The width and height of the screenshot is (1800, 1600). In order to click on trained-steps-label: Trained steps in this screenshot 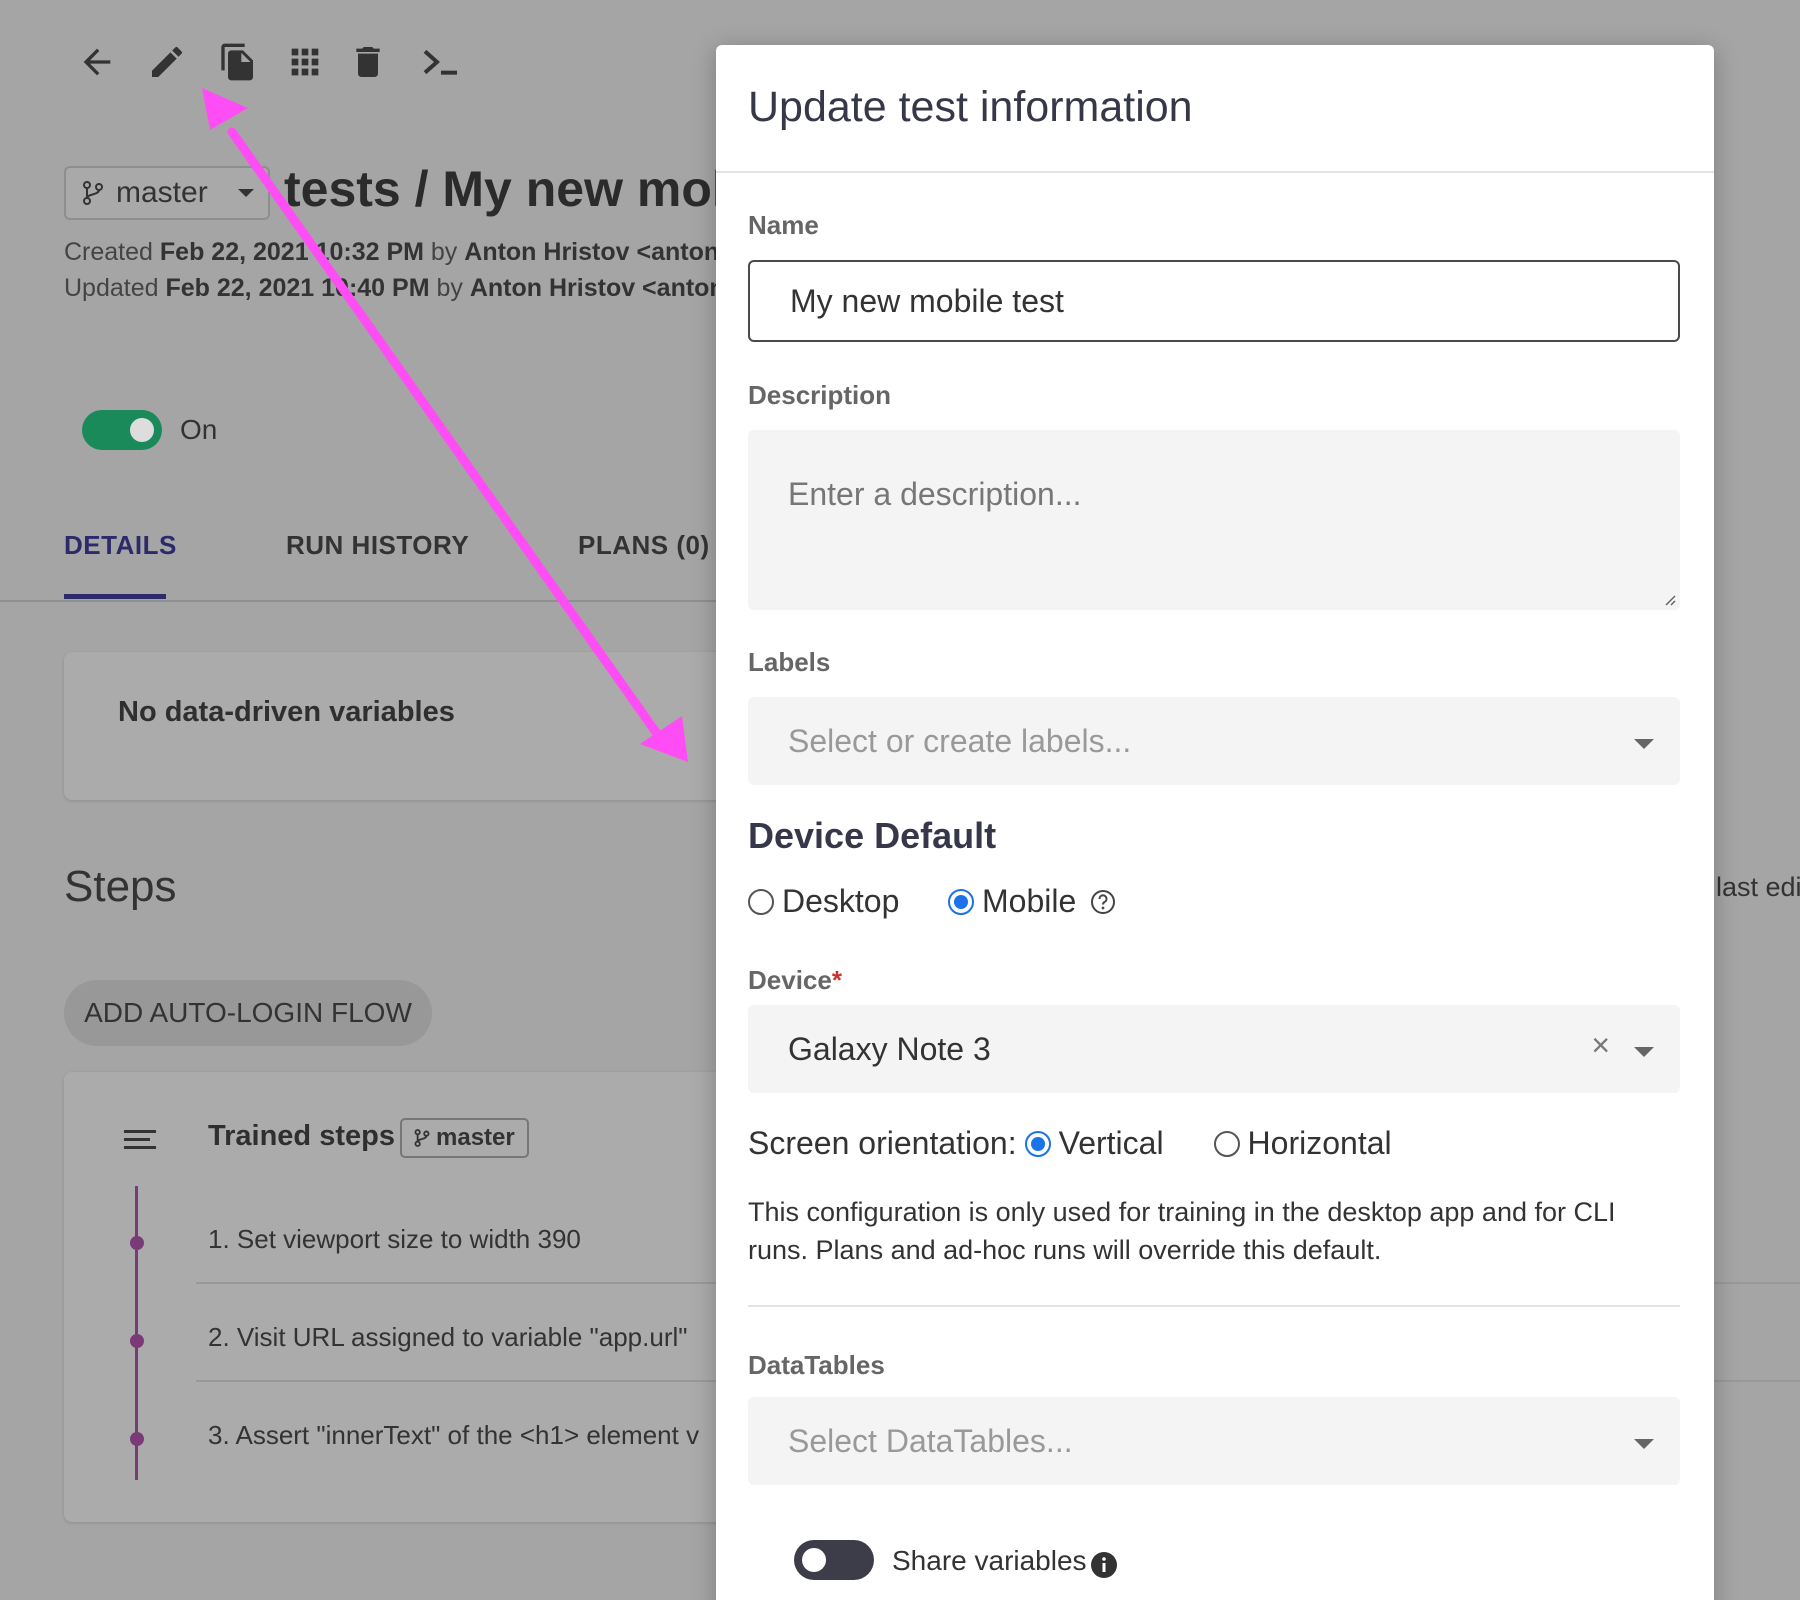, I will do `click(301, 1136)`.